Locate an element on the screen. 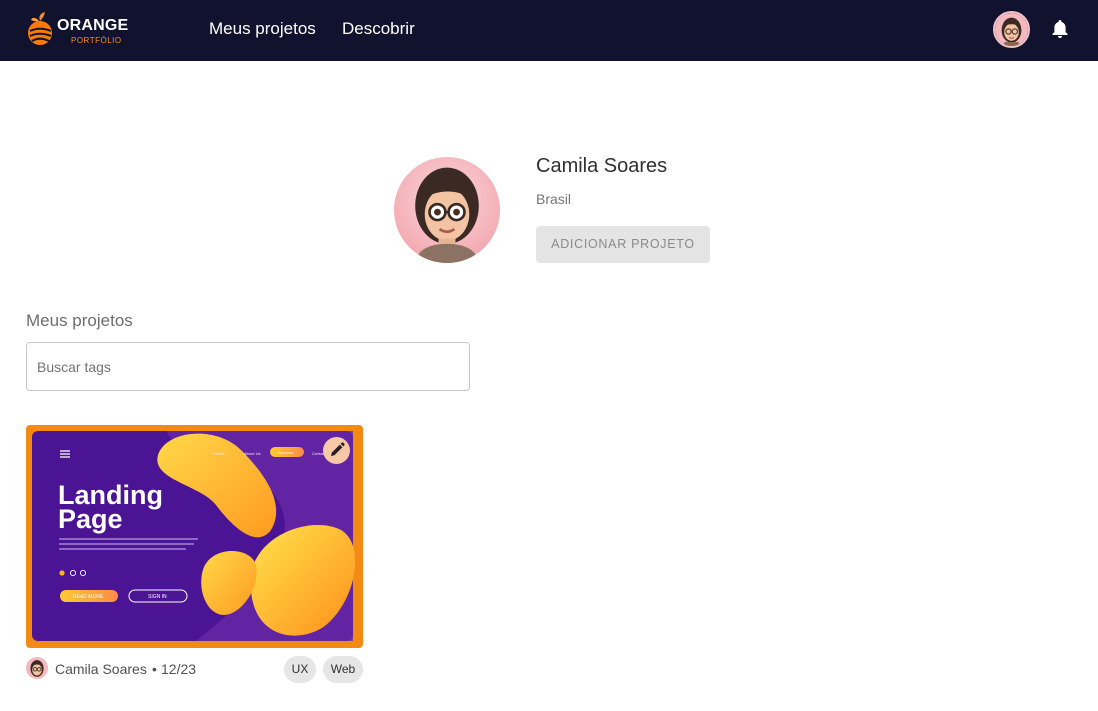  logo-subtitle: PORTFÓLIO is located at coordinates (96, 40).